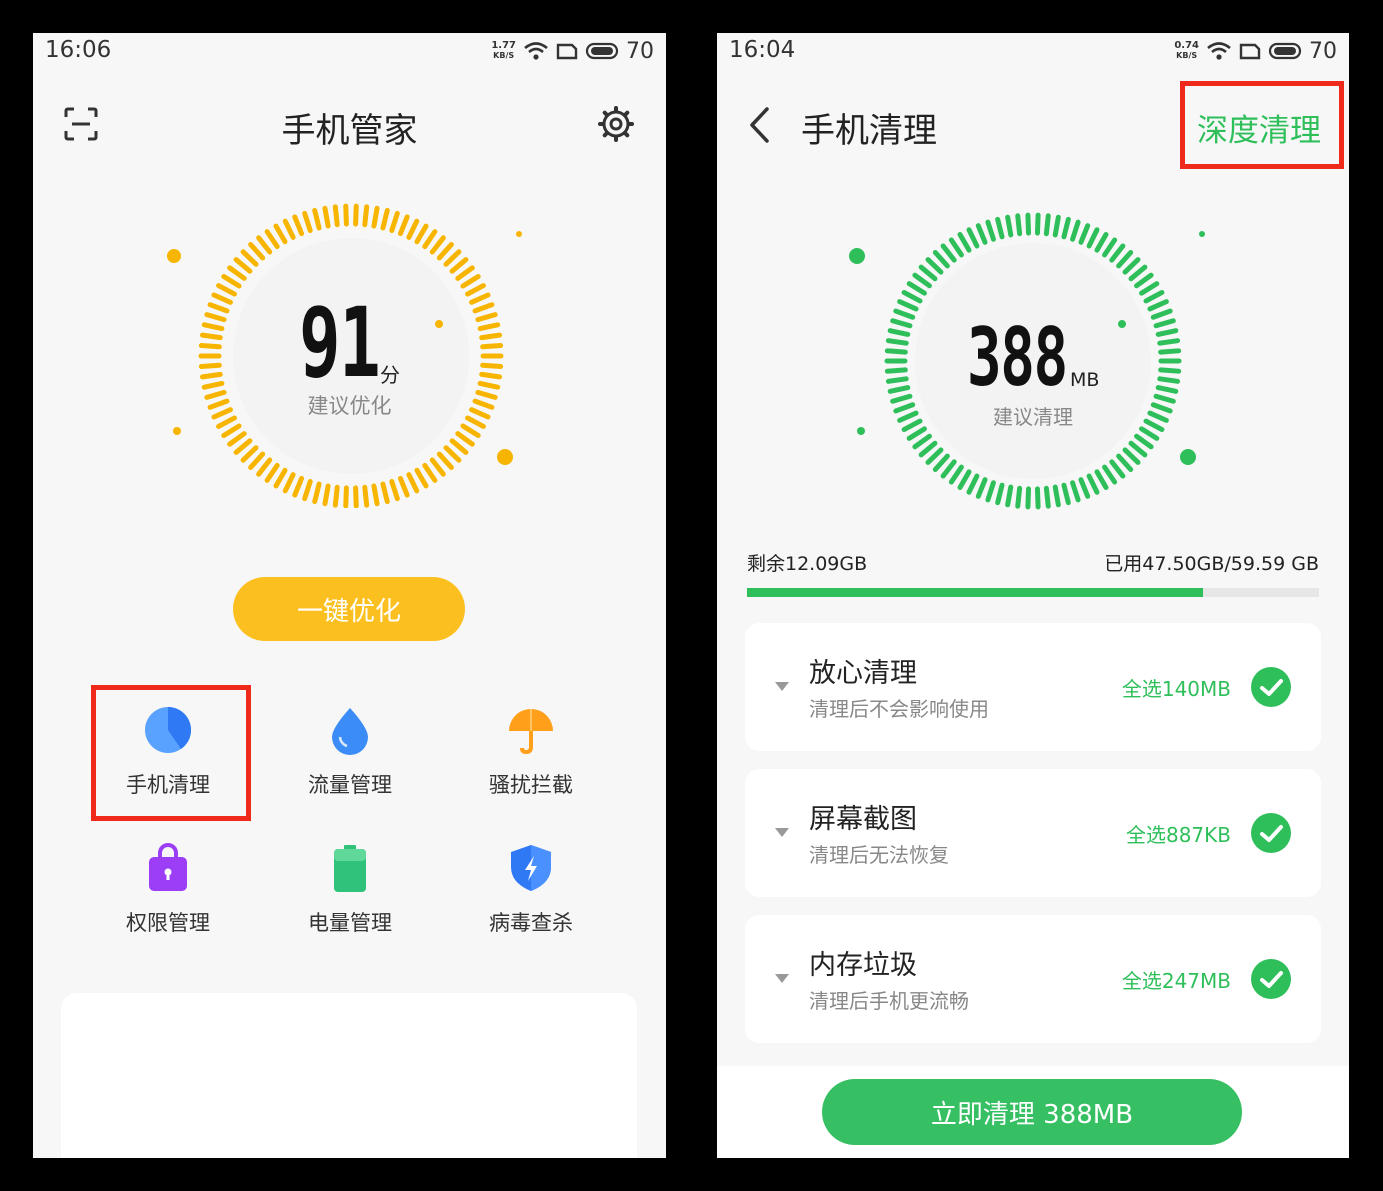 This screenshot has height=1191, width=1383. What do you see at coordinates (1285, 51) in the screenshot?
I see `battery-status-icon` at bounding box center [1285, 51].